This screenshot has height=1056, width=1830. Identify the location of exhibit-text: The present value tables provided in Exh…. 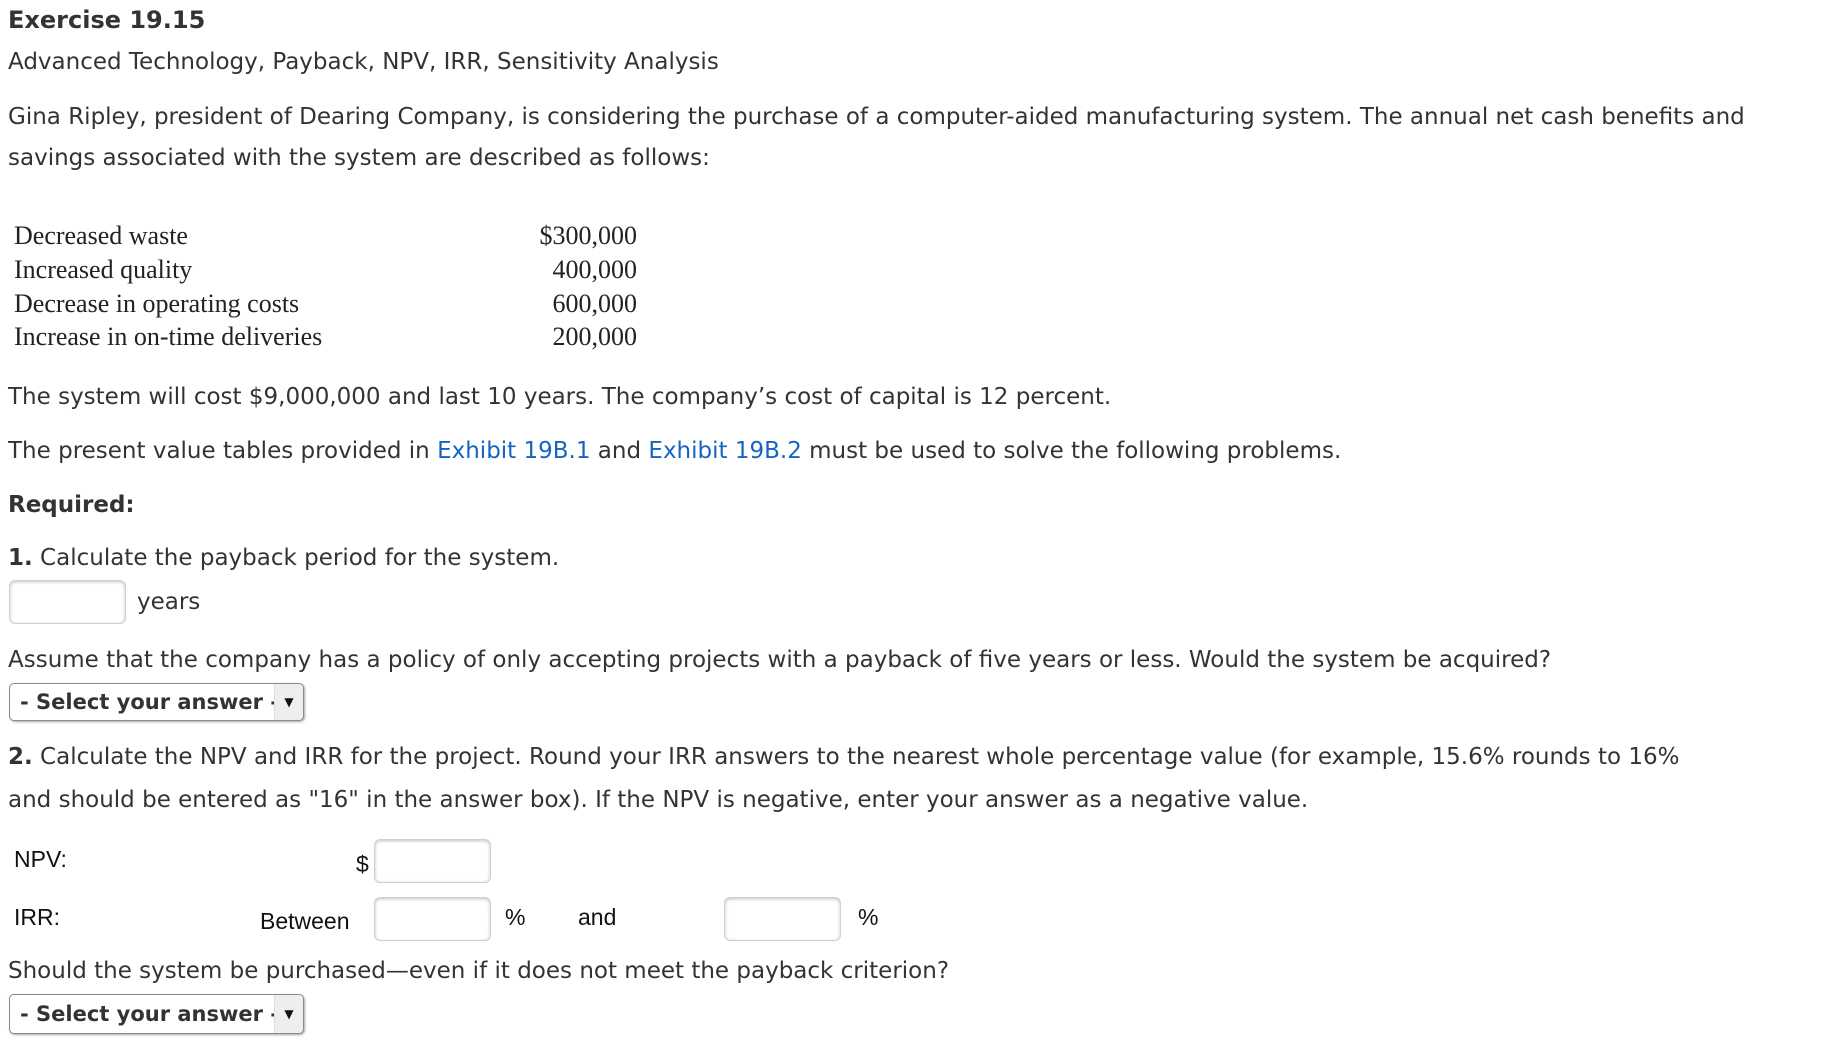
(674, 451).